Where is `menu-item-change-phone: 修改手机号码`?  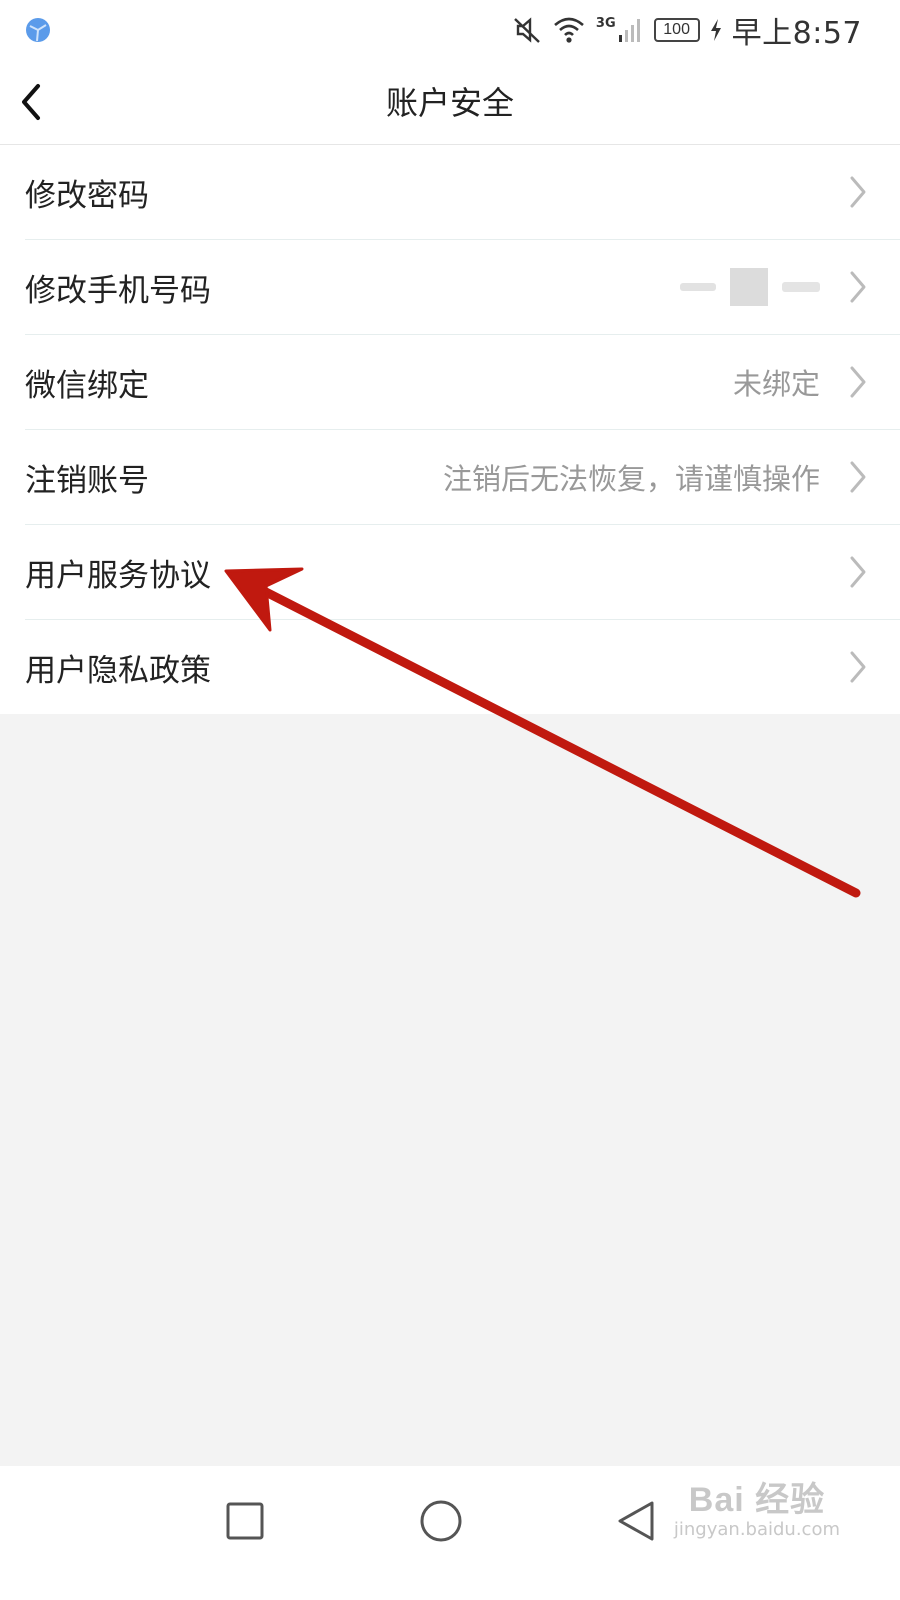
menu-item-change-phone: 修改手机号码 is located at coordinates (462, 287).